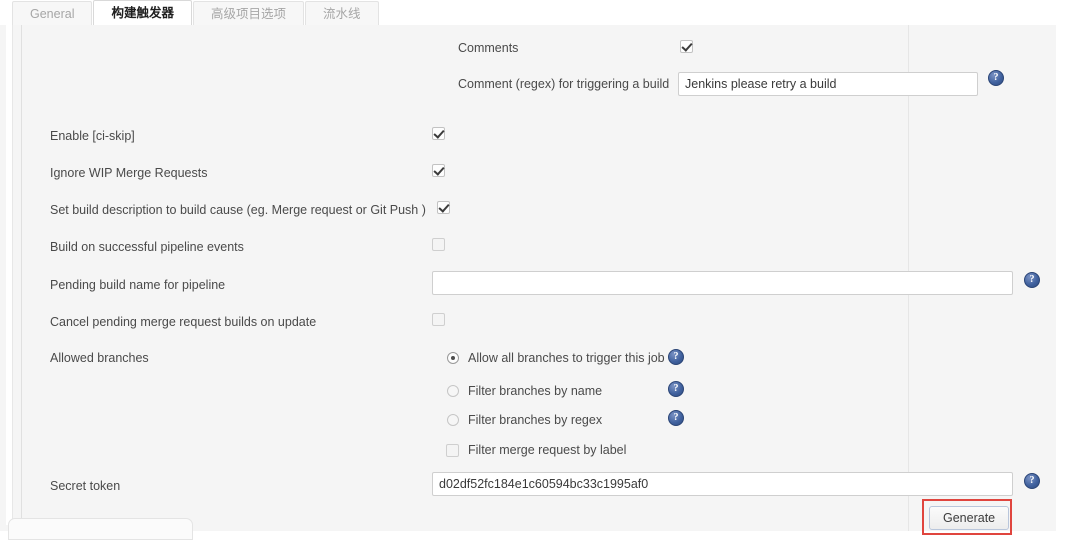 The height and width of the screenshot is (540, 1080). What do you see at coordinates (438, 244) in the screenshot?
I see `build-on-pipeline-events-checkbox` at bounding box center [438, 244].